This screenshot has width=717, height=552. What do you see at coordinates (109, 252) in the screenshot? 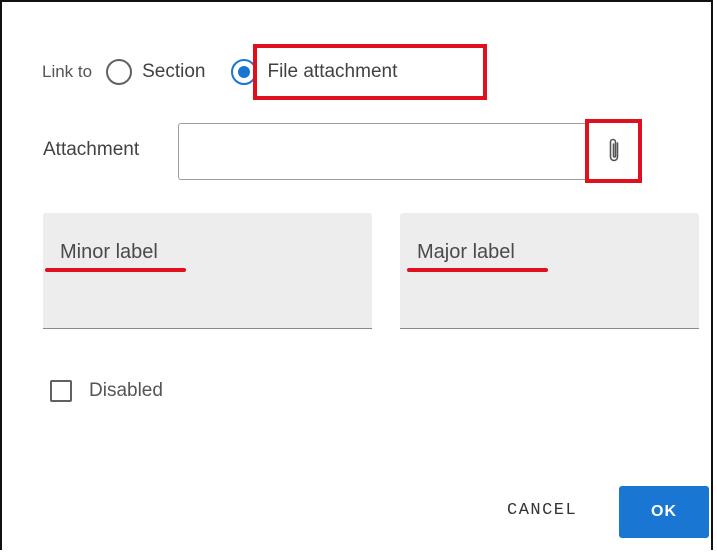
I see `minor-label-text: Minor label` at bounding box center [109, 252].